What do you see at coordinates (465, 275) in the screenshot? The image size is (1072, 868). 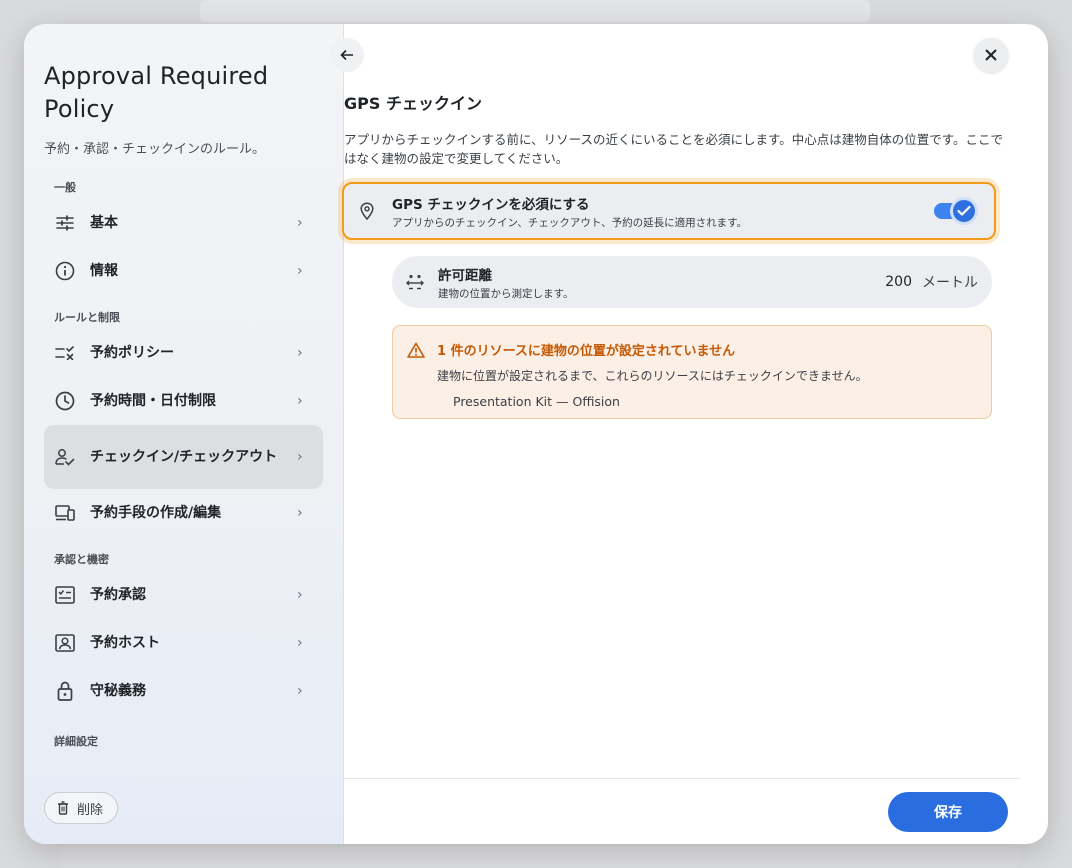 I see `distance-label: 許可距離` at bounding box center [465, 275].